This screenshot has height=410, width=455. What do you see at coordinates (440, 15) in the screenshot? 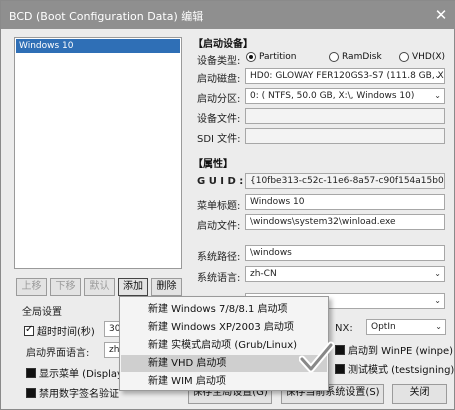
I see `close-icon: ✕` at bounding box center [440, 15].